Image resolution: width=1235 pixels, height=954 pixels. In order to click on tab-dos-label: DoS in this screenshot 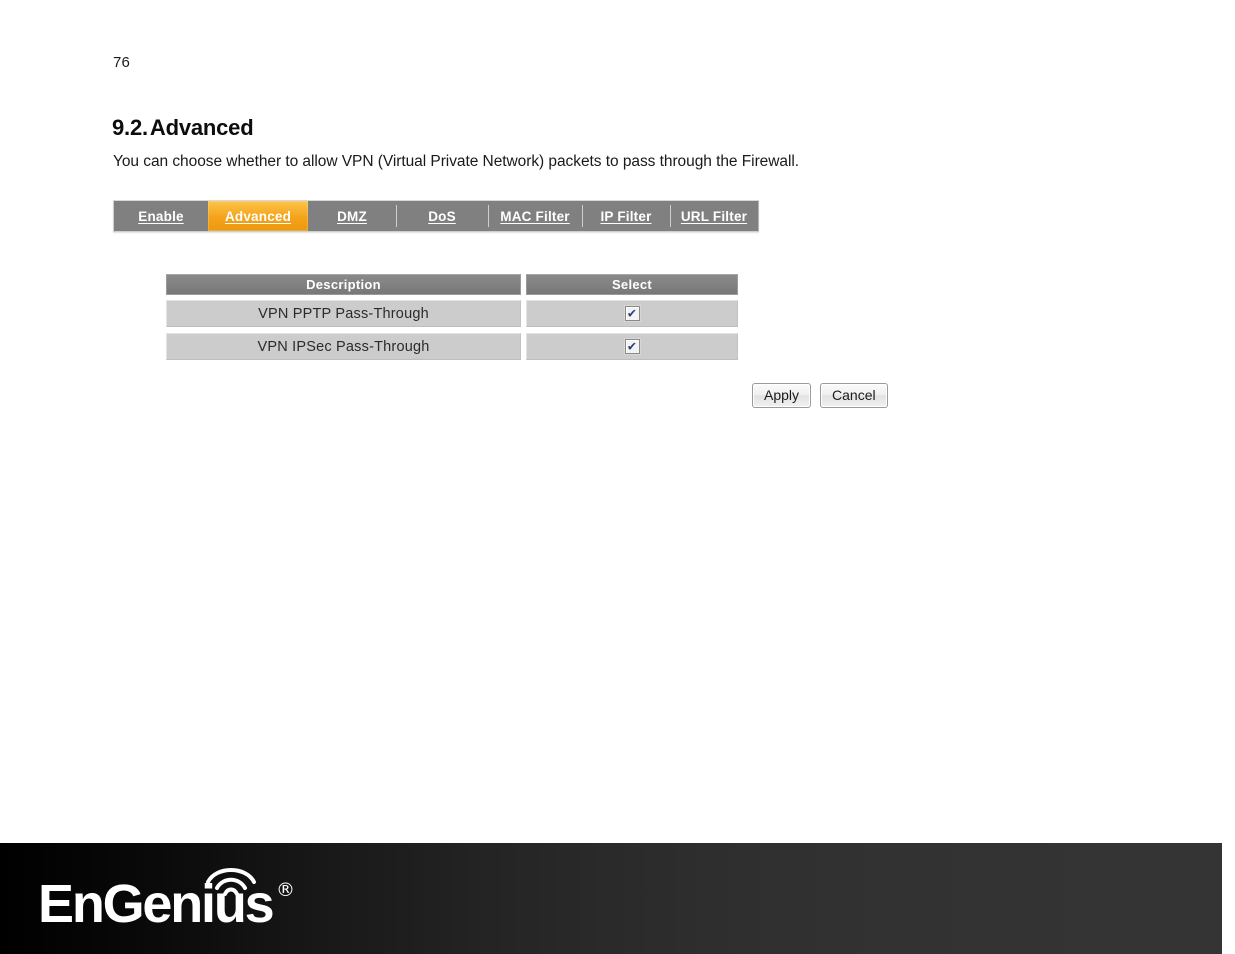, I will do `click(442, 216)`.